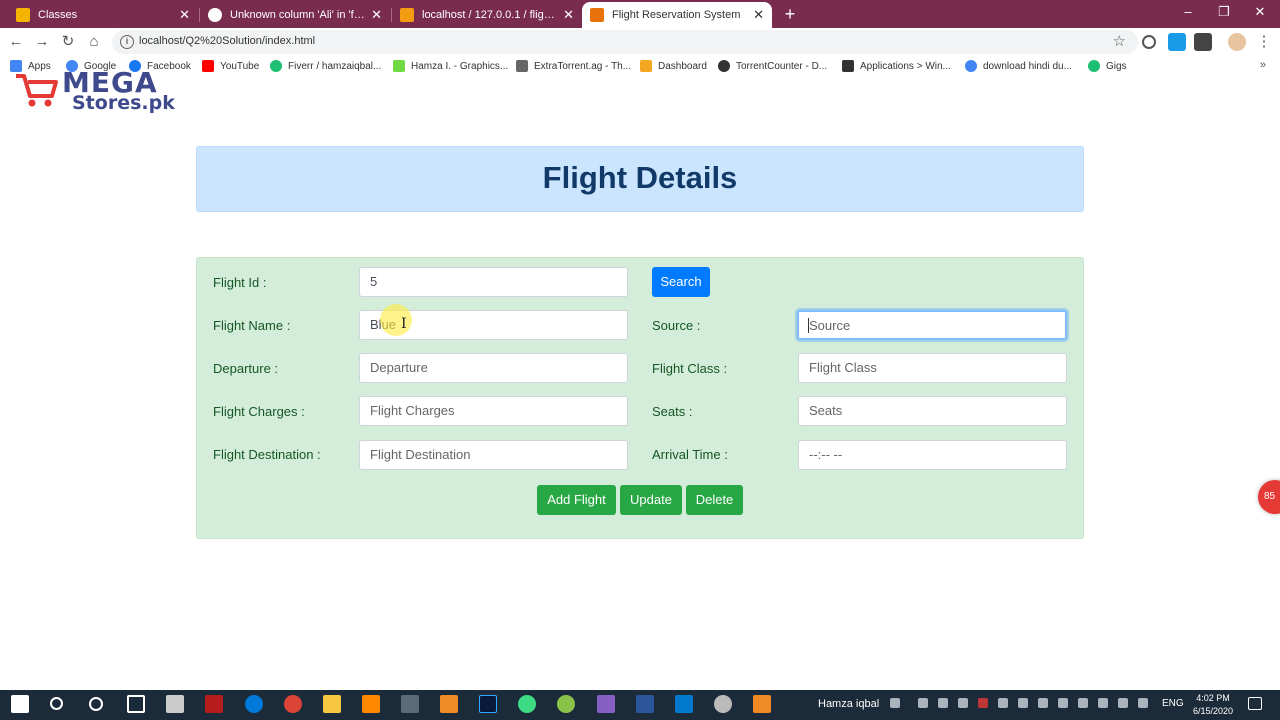  What do you see at coordinates (724, 66) in the screenshot?
I see `torrentcounter-icon` at bounding box center [724, 66].